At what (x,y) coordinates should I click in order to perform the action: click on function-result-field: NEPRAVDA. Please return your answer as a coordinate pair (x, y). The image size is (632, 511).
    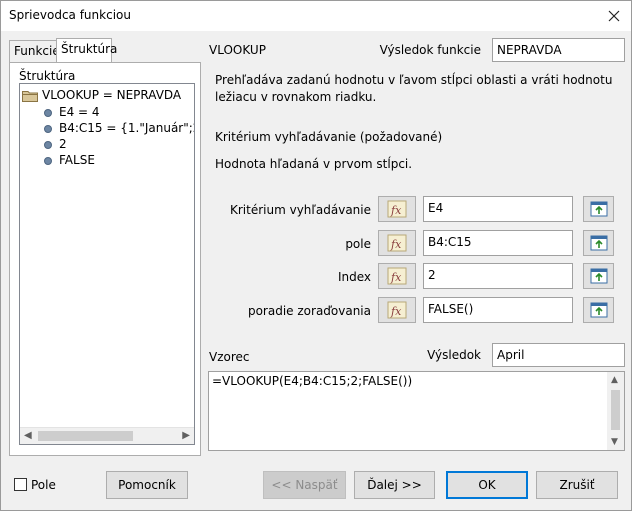
    Looking at the image, I should click on (558, 50).